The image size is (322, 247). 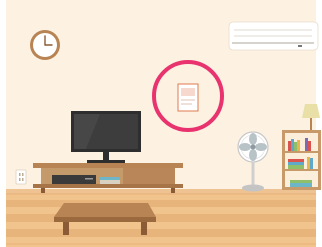 What do you see at coordinates (273, 36) in the screenshot?
I see `air-conditioner-icon` at bounding box center [273, 36].